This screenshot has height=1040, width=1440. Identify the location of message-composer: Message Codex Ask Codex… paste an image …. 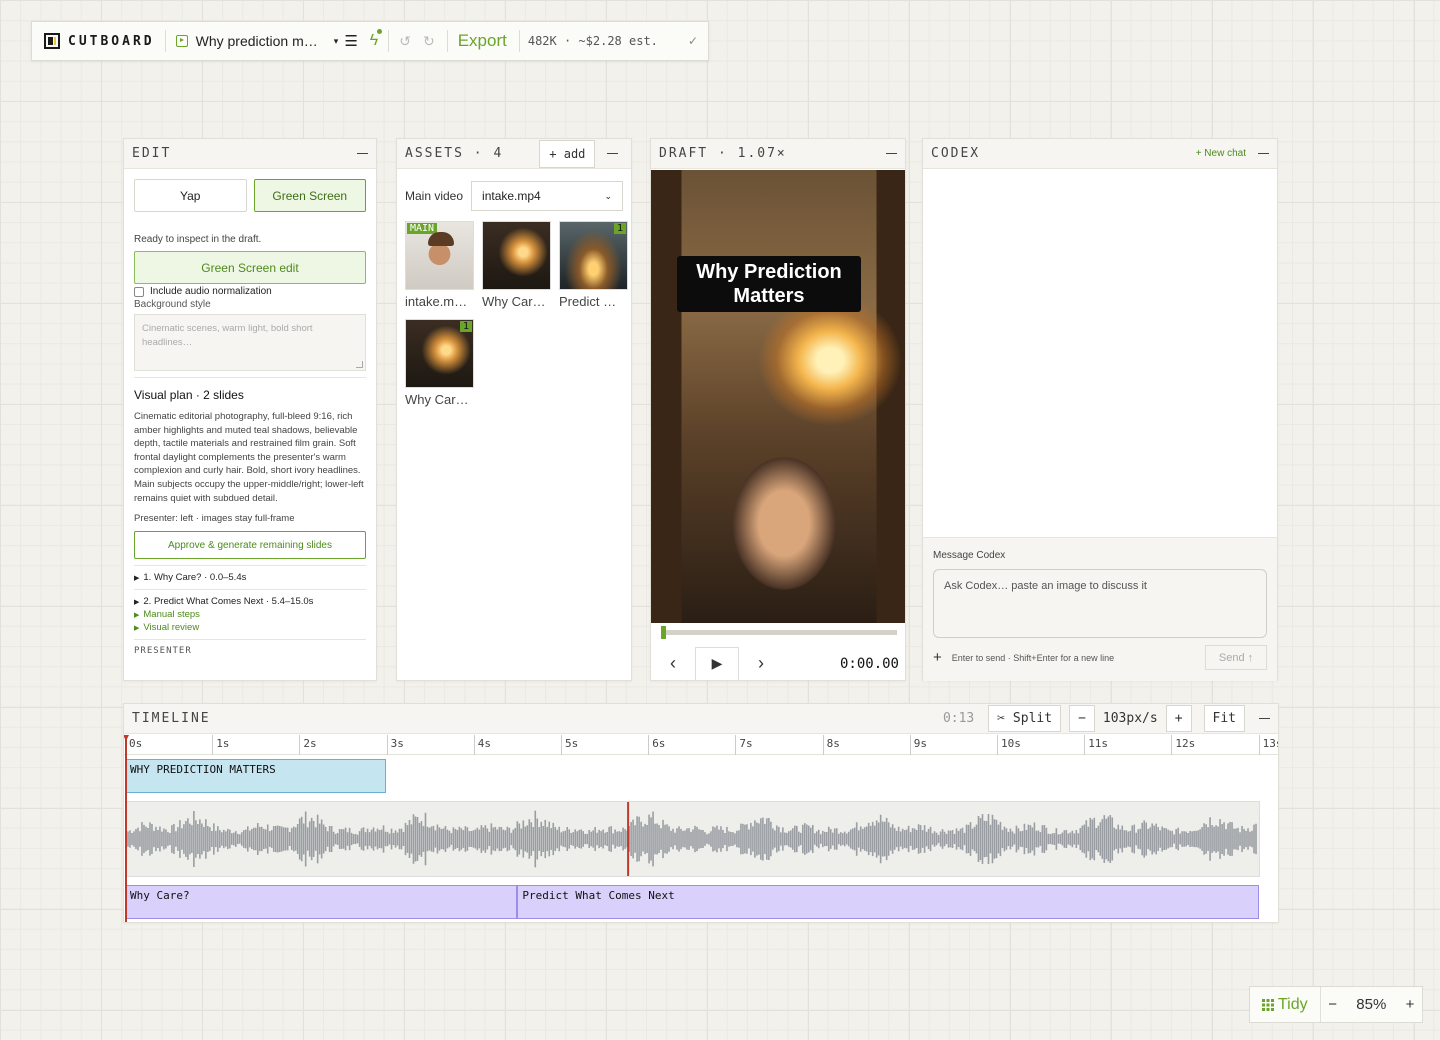
(1100, 609).